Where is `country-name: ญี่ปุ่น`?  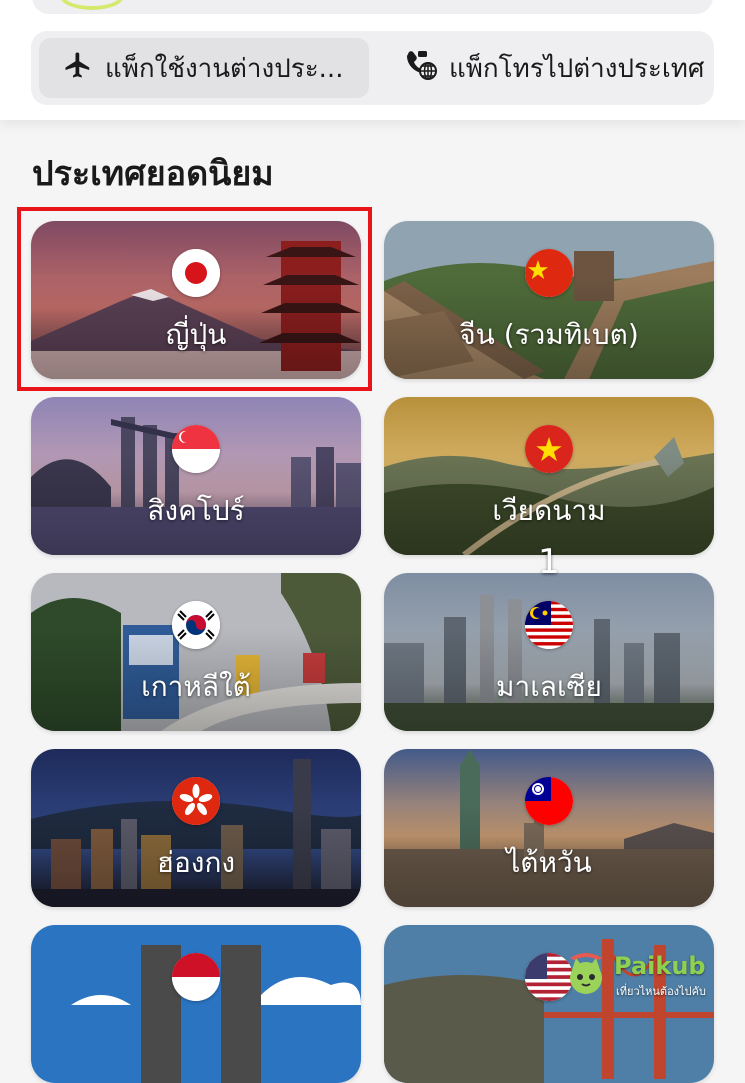
country-name: ญี่ปุ่น is located at coordinates (196, 334).